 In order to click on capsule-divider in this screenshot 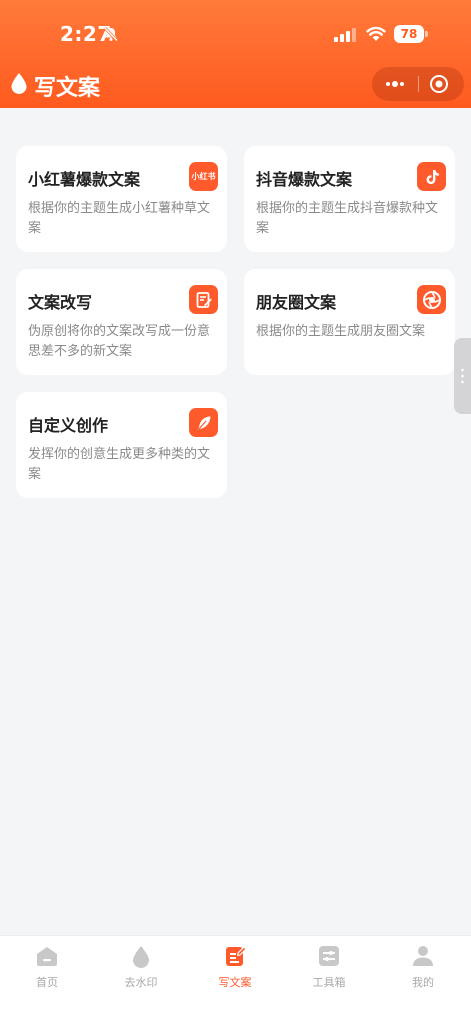, I will do `click(418, 84)`.